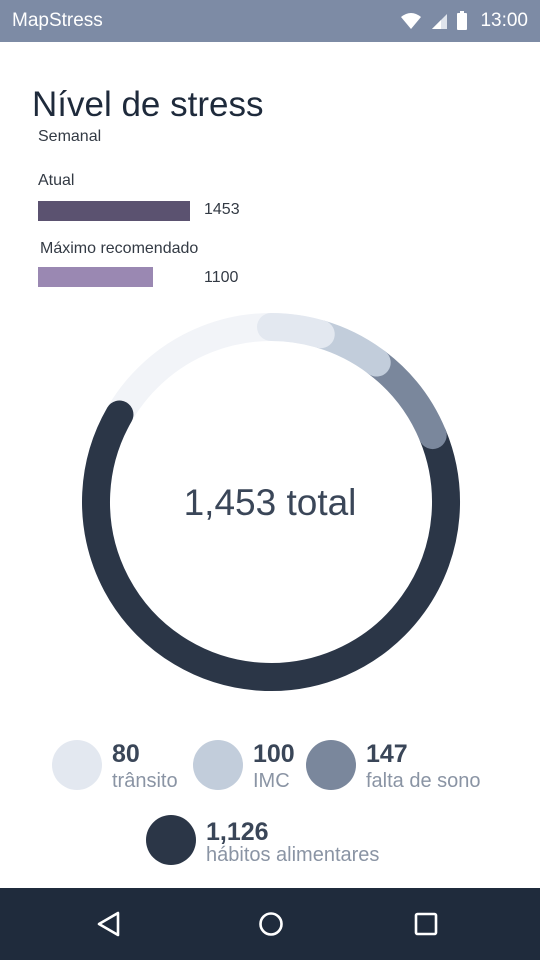 The image size is (540, 960). I want to click on legend-value: 147, so click(387, 754).